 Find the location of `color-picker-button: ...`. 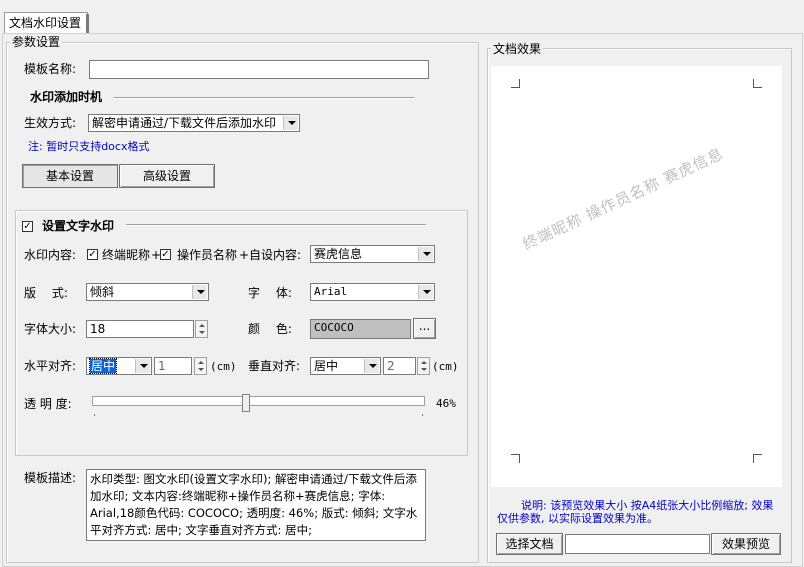

color-picker-button: ... is located at coordinates (424, 328).